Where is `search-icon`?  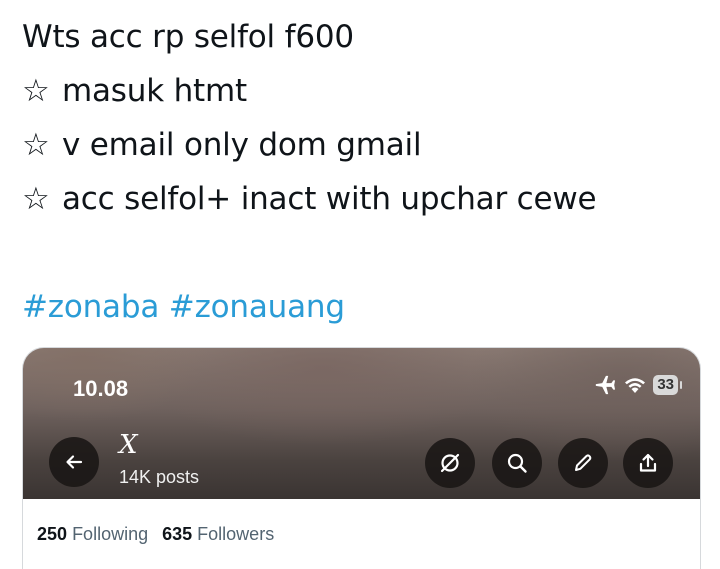
search-icon is located at coordinates (517, 463).